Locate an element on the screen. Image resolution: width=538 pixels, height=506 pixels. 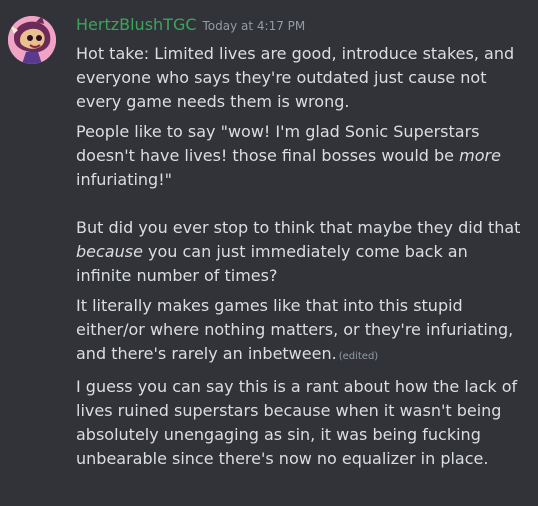
timestamp: Today at 4:17 PM is located at coordinates (254, 26).